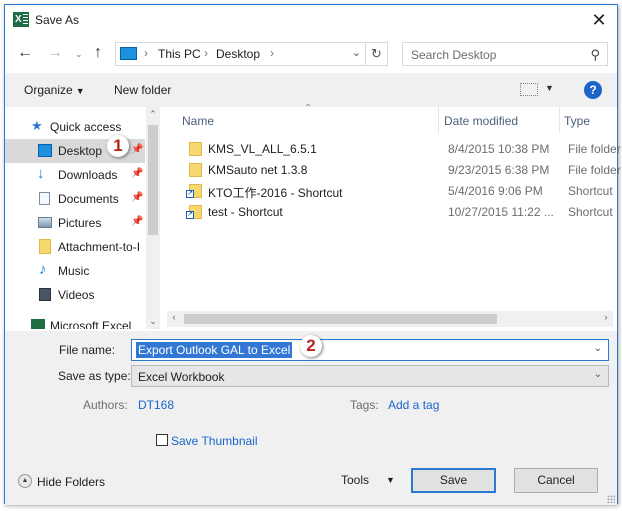 The height and width of the screenshot is (511, 622). I want to click on videos-icon, so click(45, 294).